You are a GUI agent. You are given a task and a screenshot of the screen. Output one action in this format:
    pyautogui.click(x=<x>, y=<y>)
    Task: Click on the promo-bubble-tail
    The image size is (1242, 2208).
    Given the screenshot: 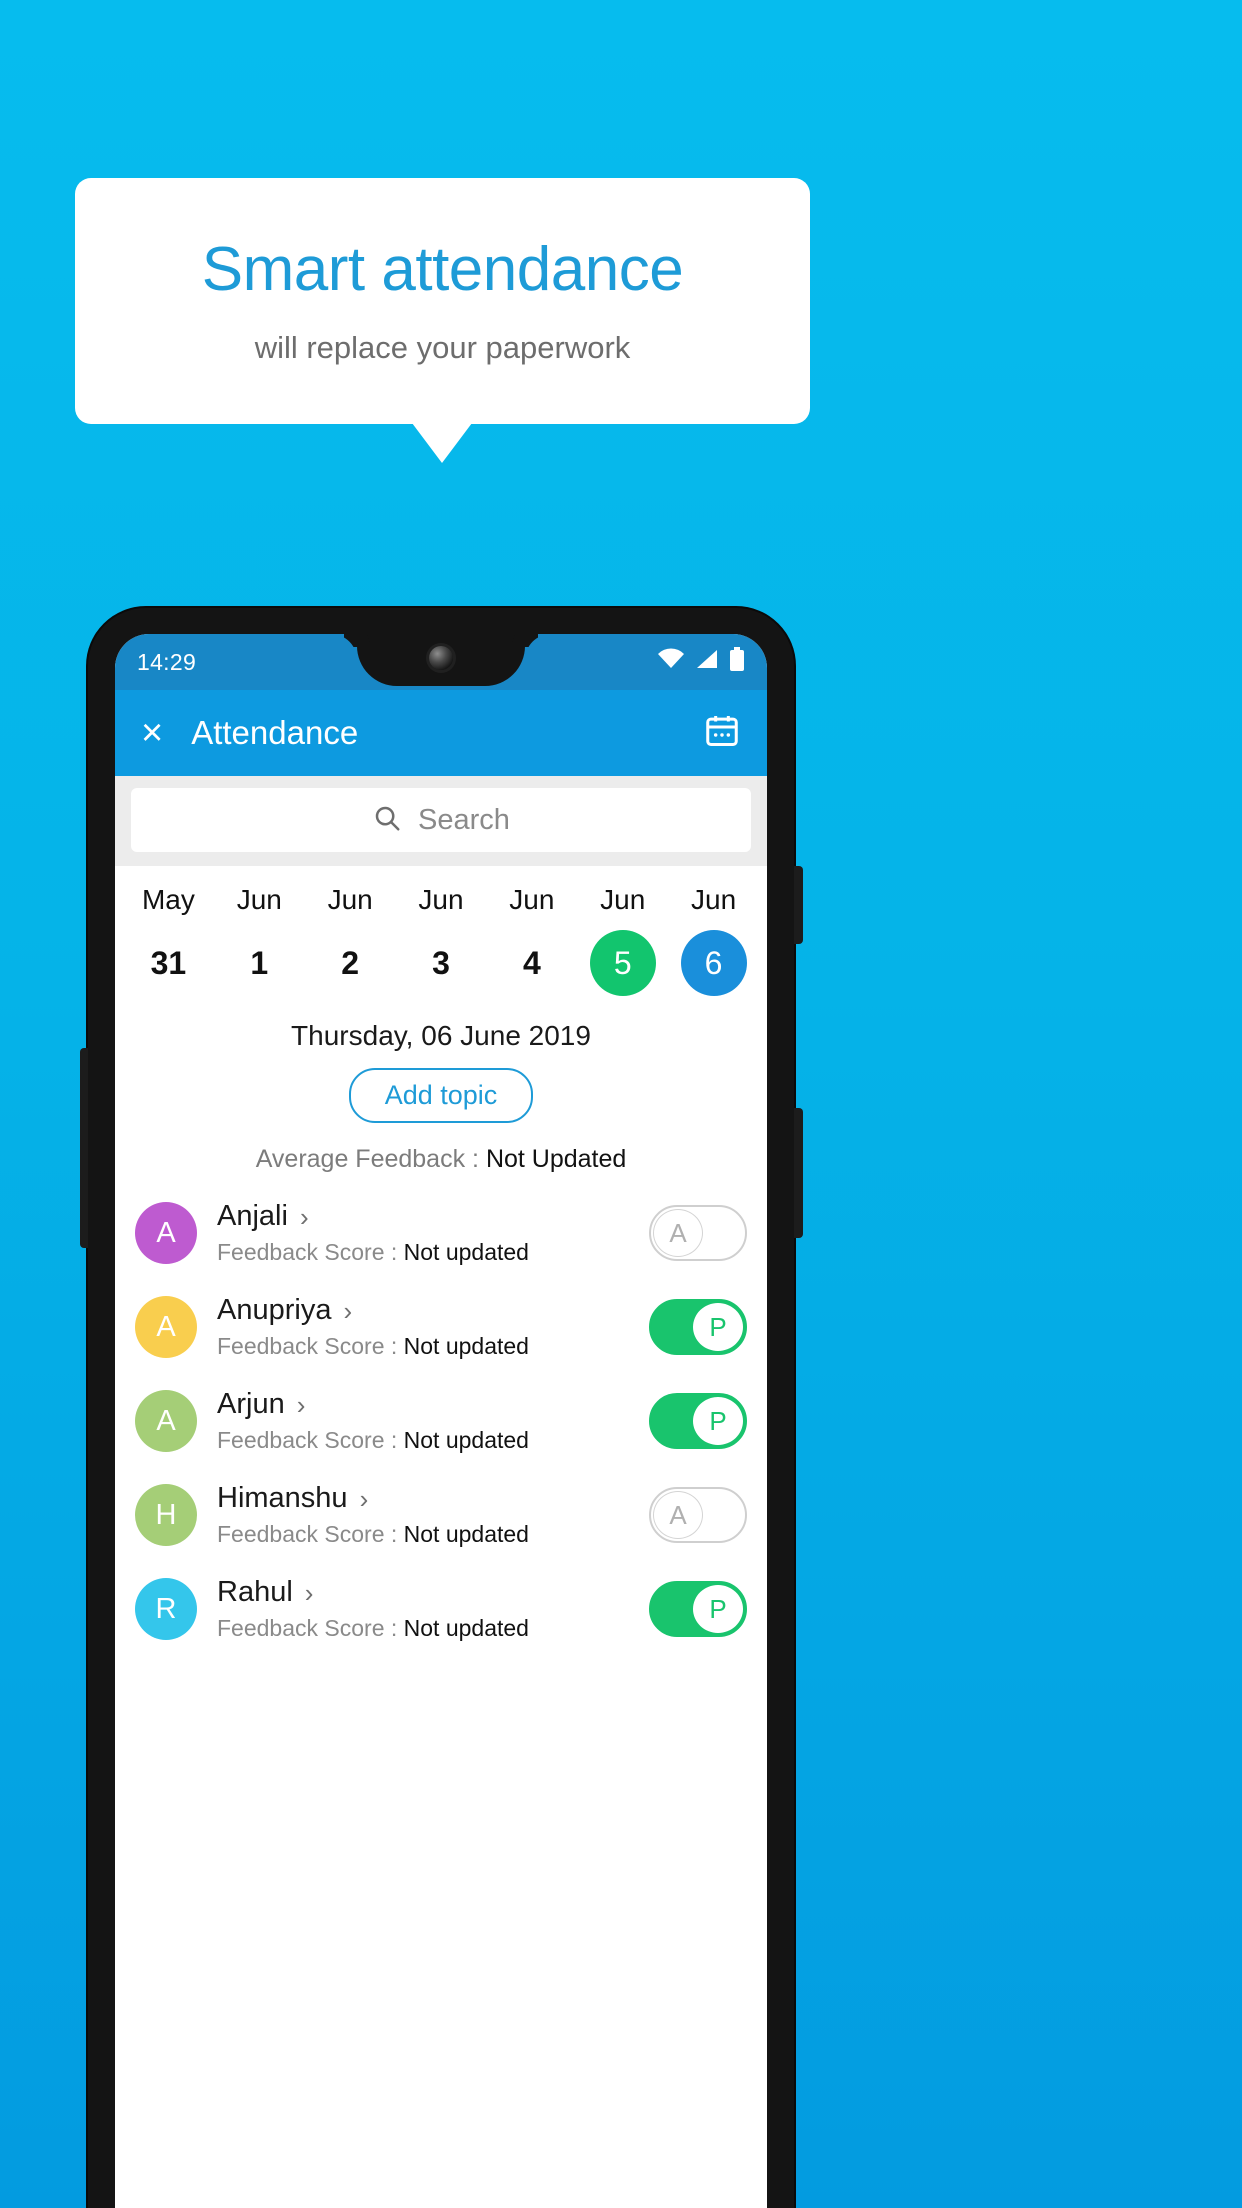 What is the action you would take?
    pyautogui.click(x=442, y=443)
    